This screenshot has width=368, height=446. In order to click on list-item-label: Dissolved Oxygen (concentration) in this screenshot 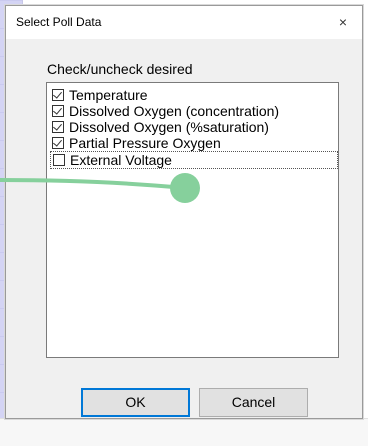, I will do `click(174, 111)`.